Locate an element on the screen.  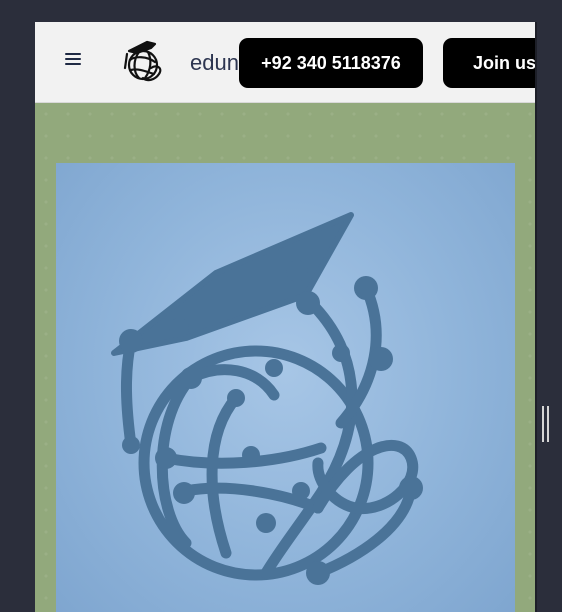
panel-divider is located at coordinates (536, 317).